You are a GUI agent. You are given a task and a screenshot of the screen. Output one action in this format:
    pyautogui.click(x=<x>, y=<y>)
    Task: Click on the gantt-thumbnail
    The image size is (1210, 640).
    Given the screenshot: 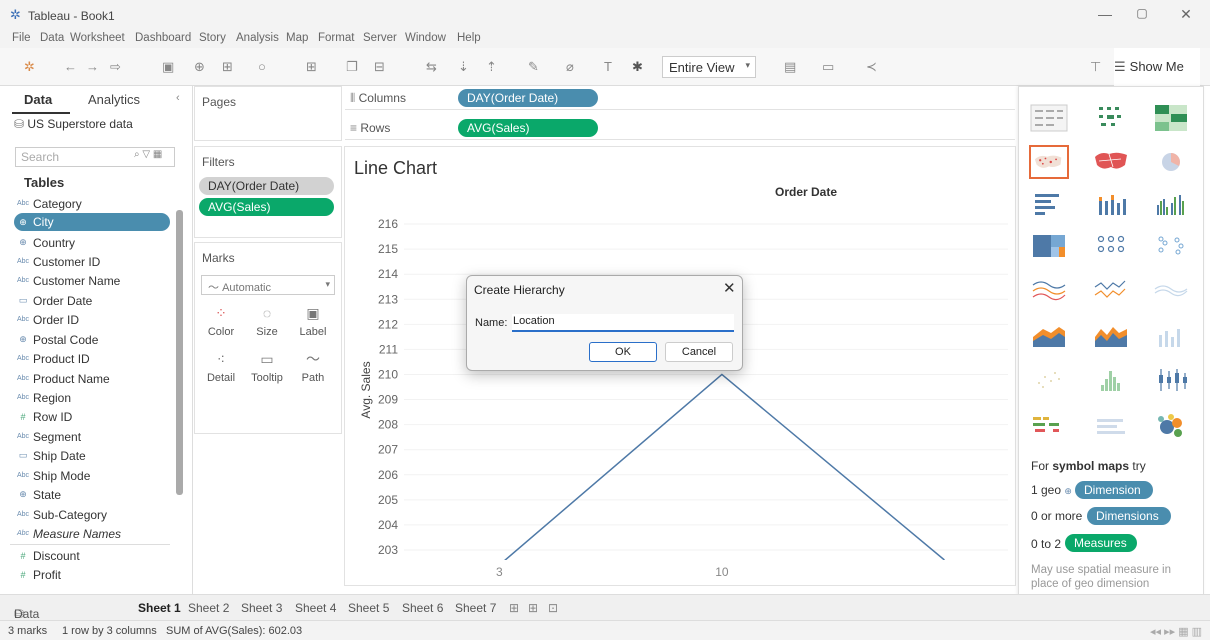 What is the action you would take?
    pyautogui.click(x=1049, y=426)
    